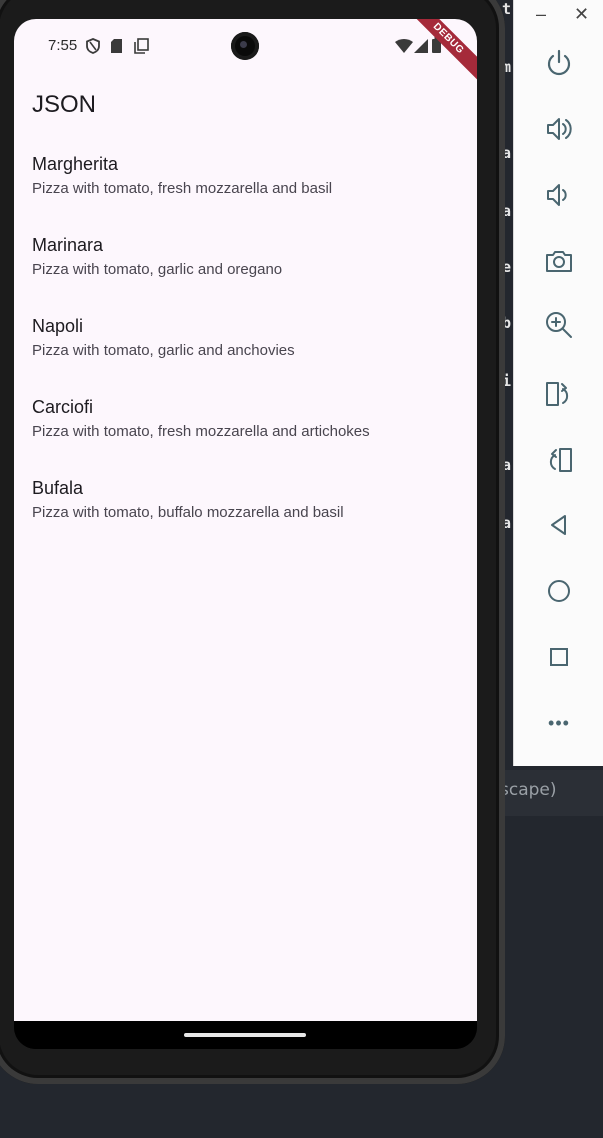 This screenshot has height=1138, width=603. I want to click on overview-button, so click(559, 657).